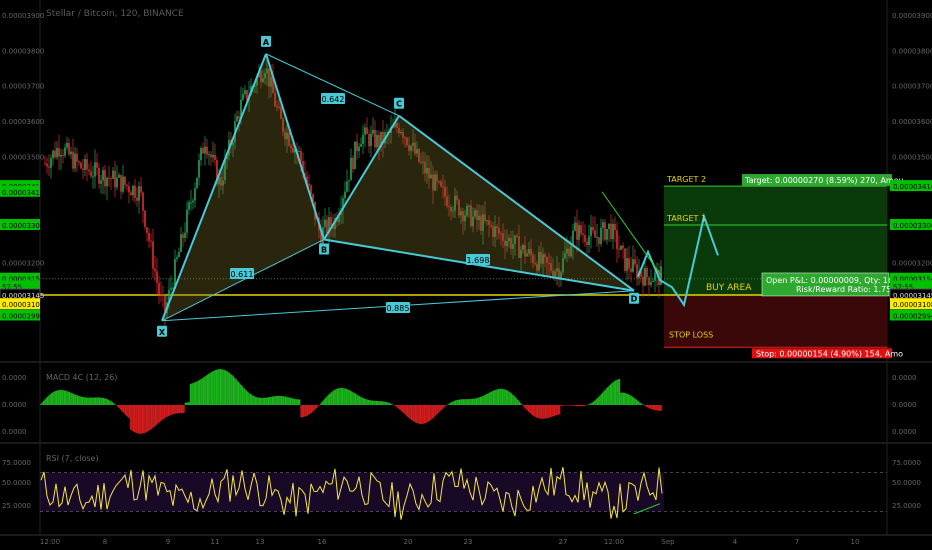 Image resolution: width=932 pixels, height=550 pixels. What do you see at coordinates (834, 280) in the screenshot?
I see `pnl-line-1: Open P&L: 0.00000009, Qty: 1623` at bounding box center [834, 280].